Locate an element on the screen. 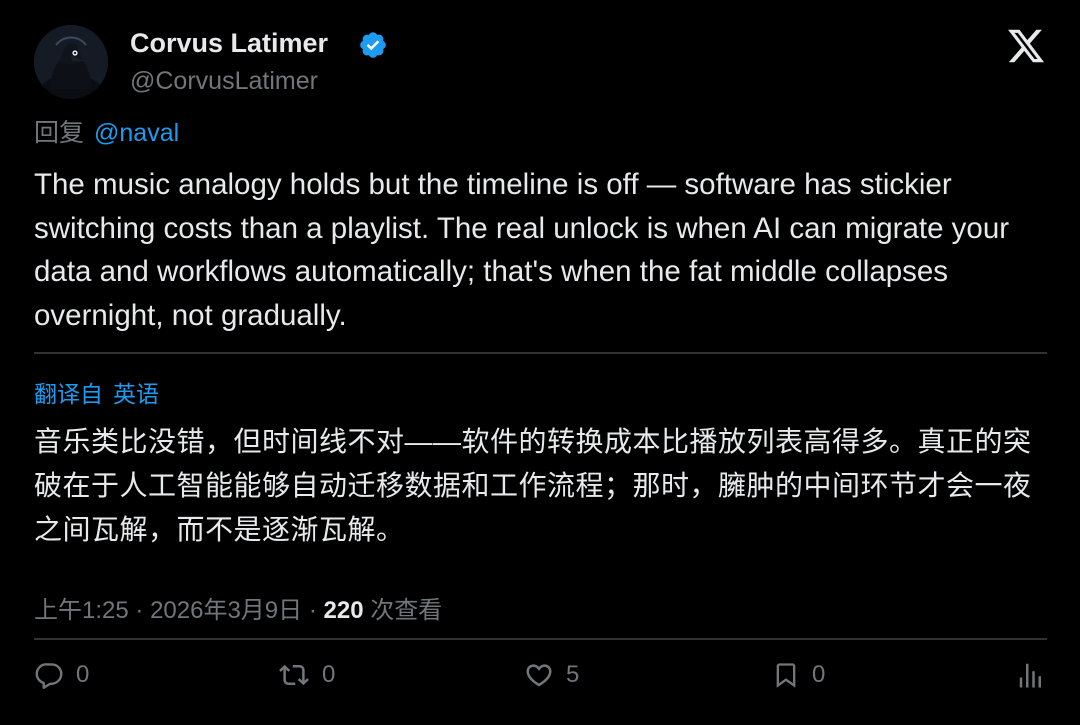  x-logo-icon is located at coordinates (1026, 46).